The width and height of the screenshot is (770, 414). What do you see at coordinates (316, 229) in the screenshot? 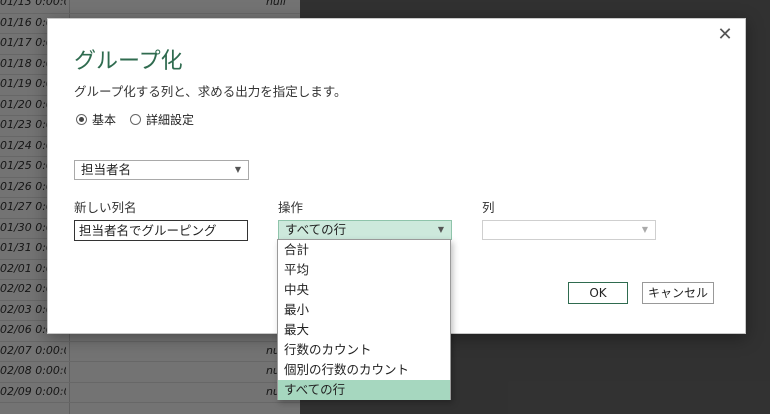
I see `operation-select-value: すべての行` at bounding box center [316, 229].